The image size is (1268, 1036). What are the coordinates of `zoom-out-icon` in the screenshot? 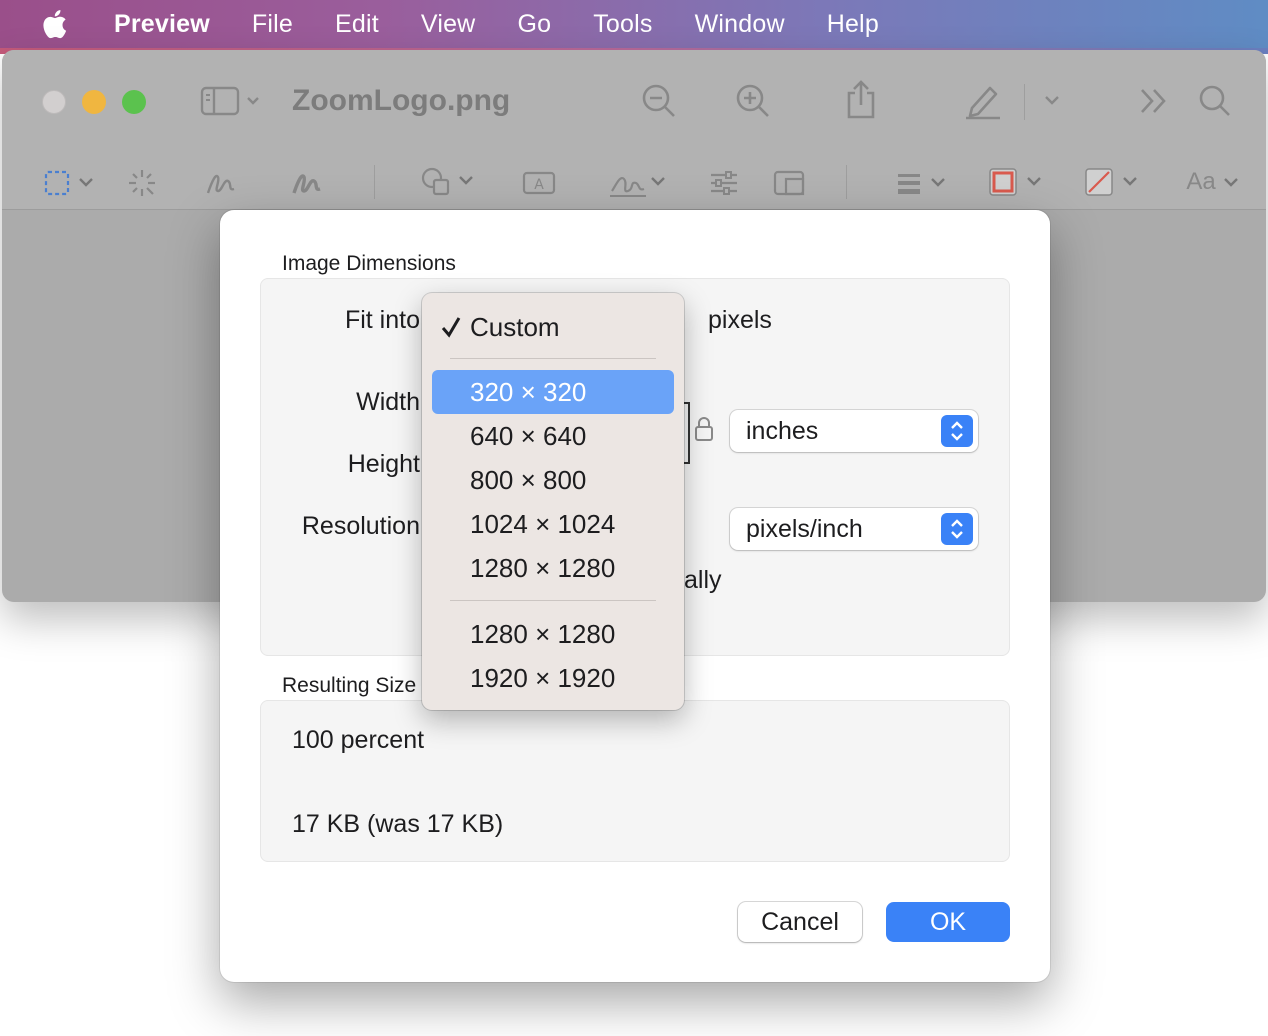 It's located at (659, 101).